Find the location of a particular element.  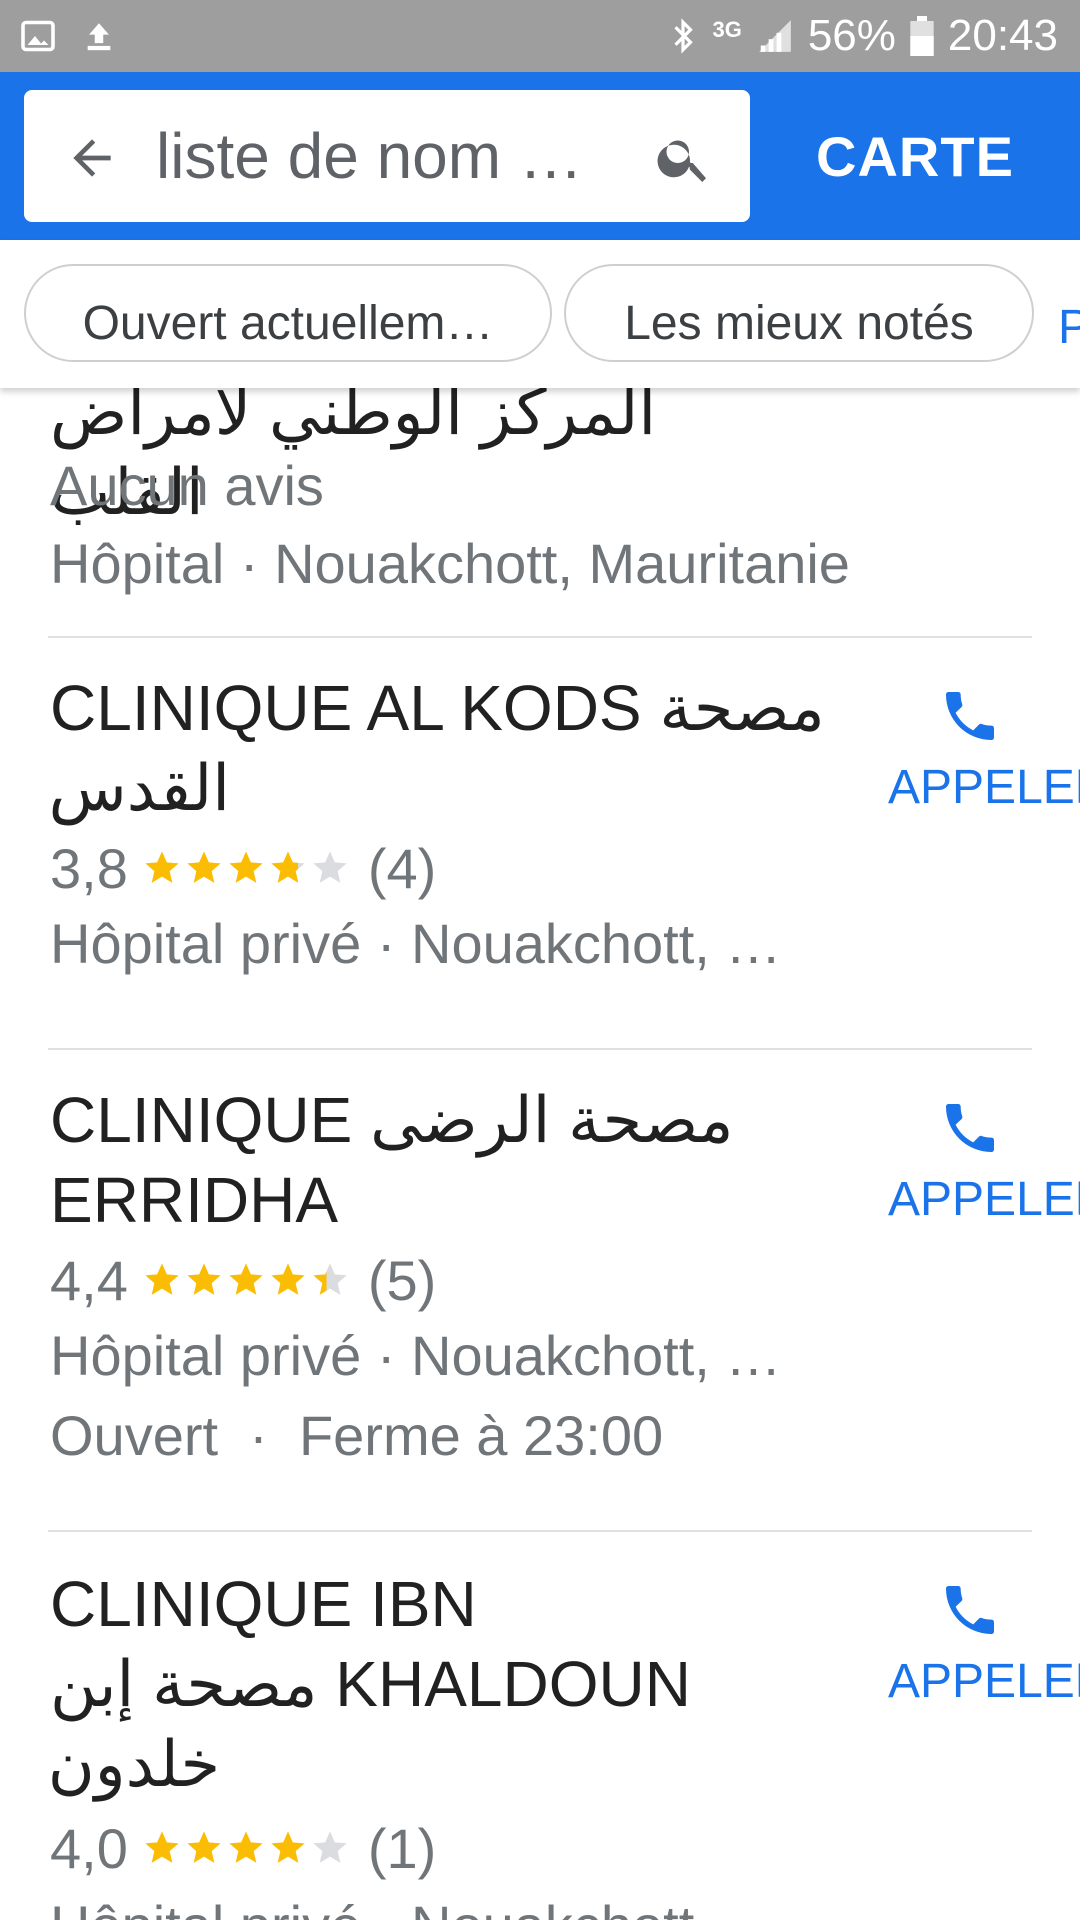

opening-hours: Ouvert · Ferme à 23:00 is located at coordinates (357, 1435).